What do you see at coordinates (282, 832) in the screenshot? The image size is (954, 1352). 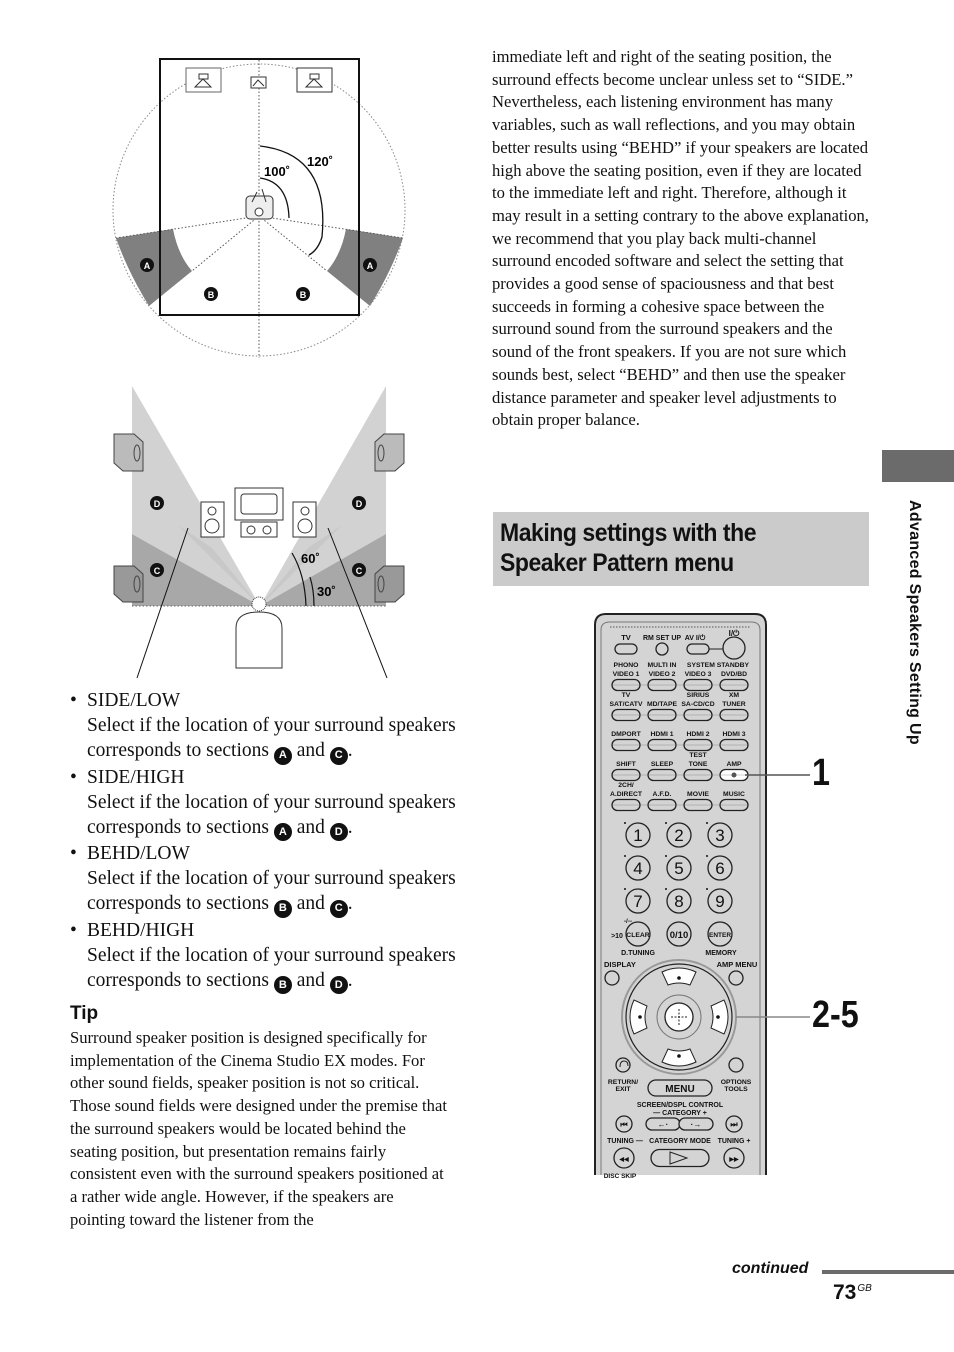 I see `section-badge: A` at bounding box center [282, 832].